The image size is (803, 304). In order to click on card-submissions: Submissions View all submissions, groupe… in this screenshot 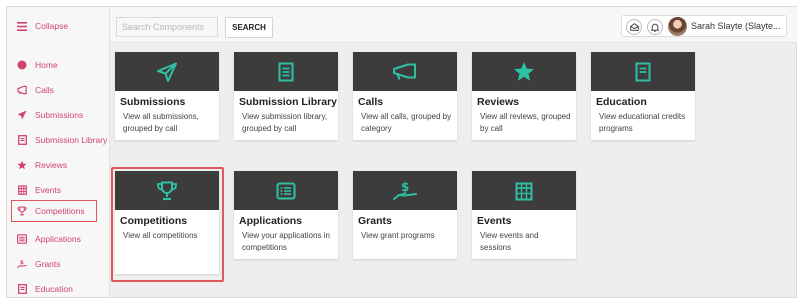, I will do `click(167, 96)`.